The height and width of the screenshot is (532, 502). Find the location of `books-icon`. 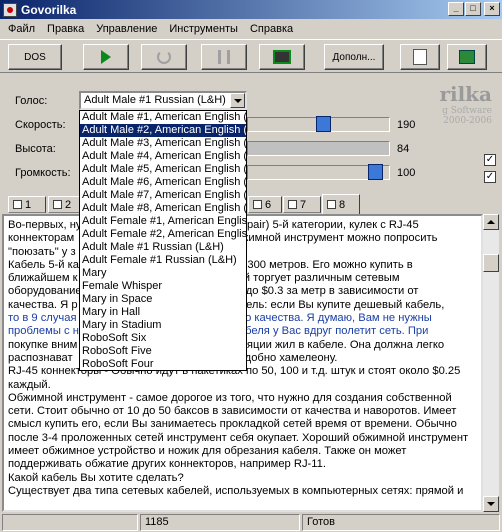

books-icon is located at coordinates (467, 57).